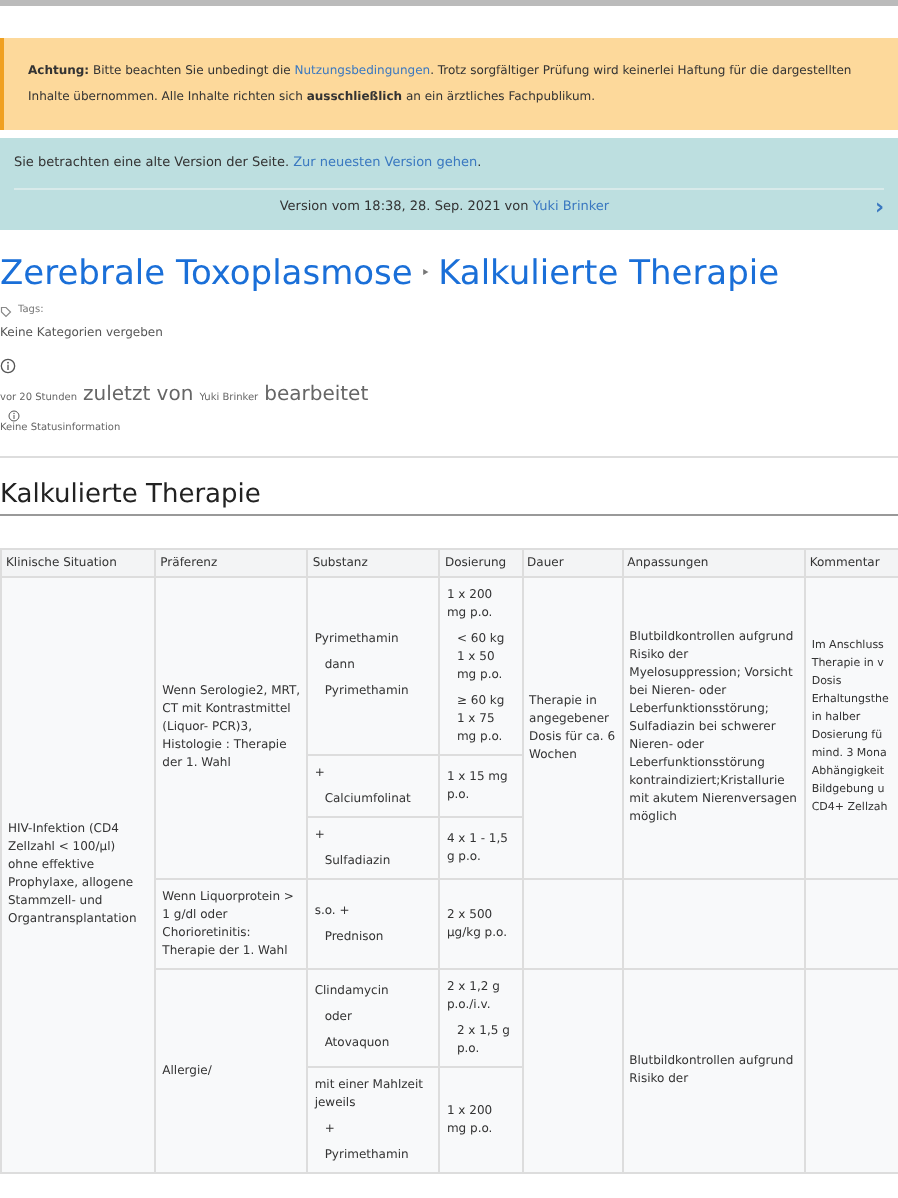 The width and height of the screenshot is (898, 1198). Describe the element at coordinates (6, 311) in the screenshot. I see `tag-icon` at that location.